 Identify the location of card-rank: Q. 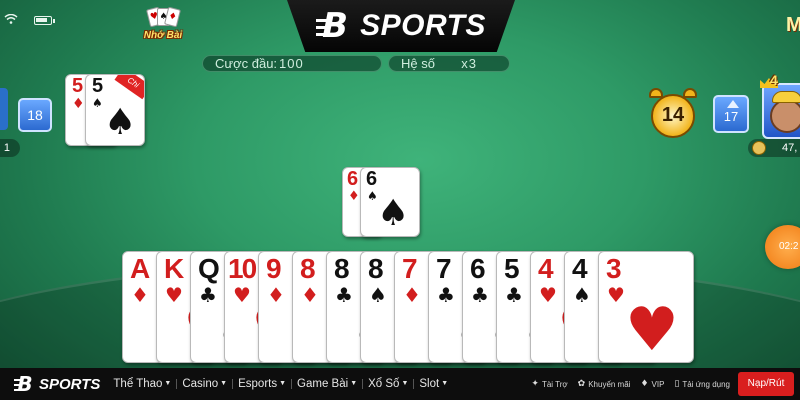
(209, 268).